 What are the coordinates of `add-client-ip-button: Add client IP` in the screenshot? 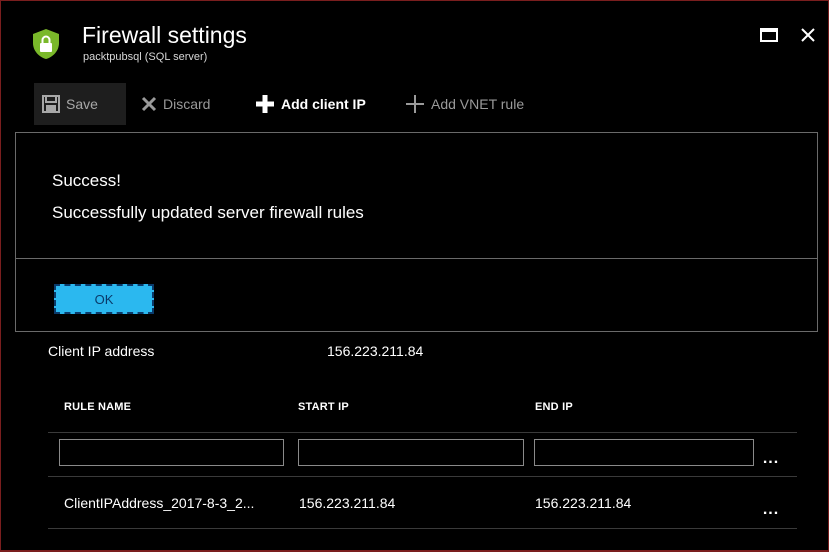 It's located at (310, 104).